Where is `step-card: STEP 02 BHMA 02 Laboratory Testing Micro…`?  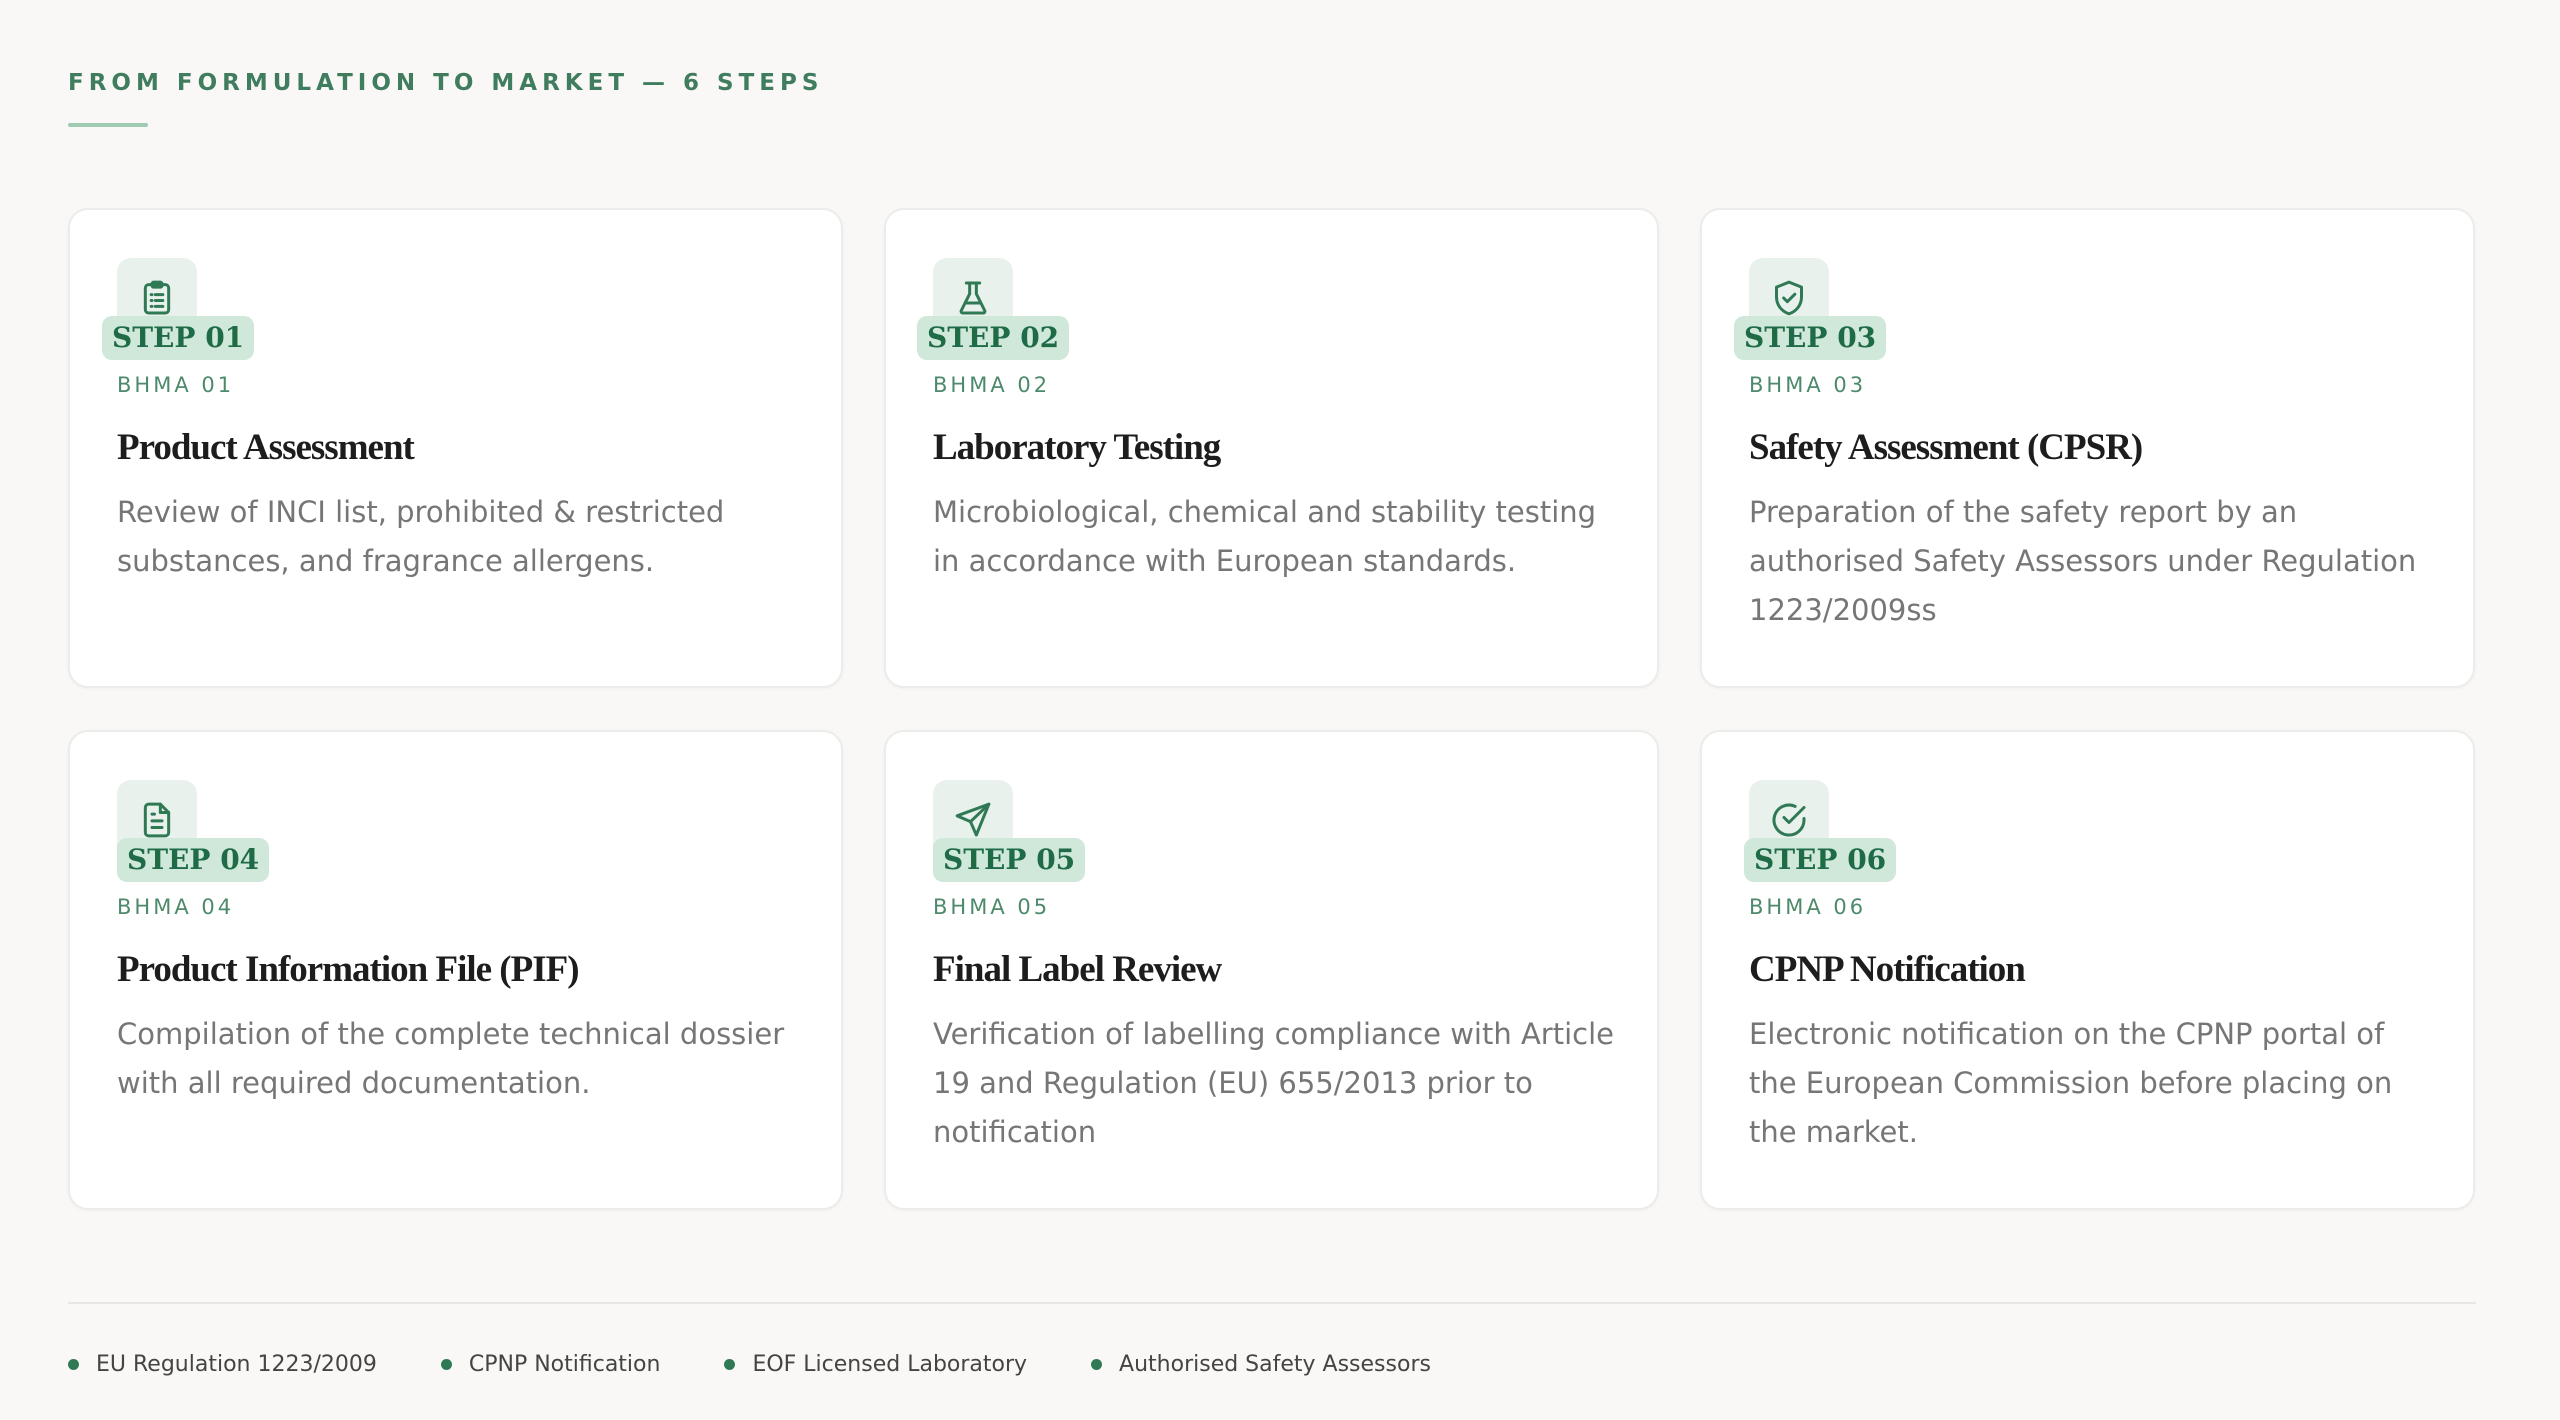 step-card: STEP 02 BHMA 02 Laboratory Testing Micro… is located at coordinates (1271, 448).